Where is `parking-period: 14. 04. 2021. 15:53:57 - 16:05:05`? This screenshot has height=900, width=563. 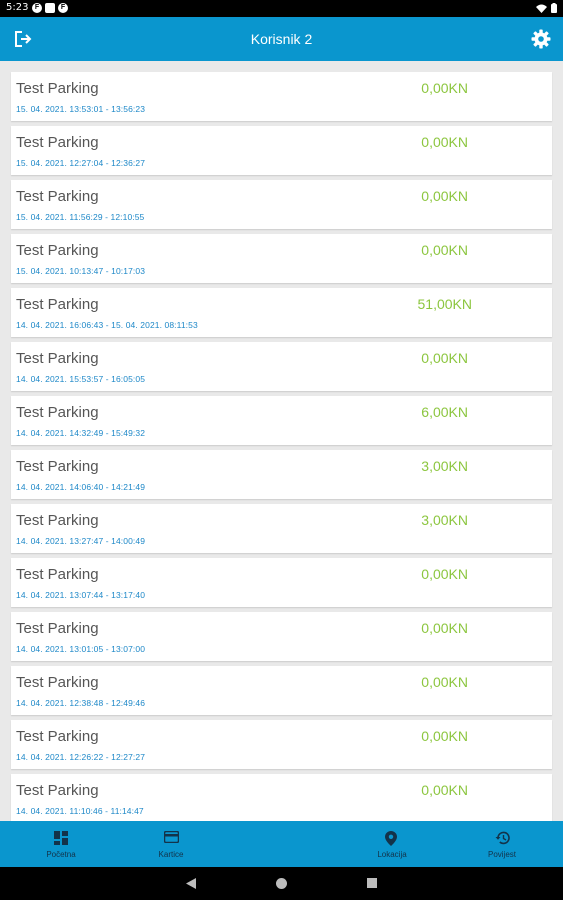 parking-period: 14. 04. 2021. 15:53:57 - 16:05:05 is located at coordinates (81, 379).